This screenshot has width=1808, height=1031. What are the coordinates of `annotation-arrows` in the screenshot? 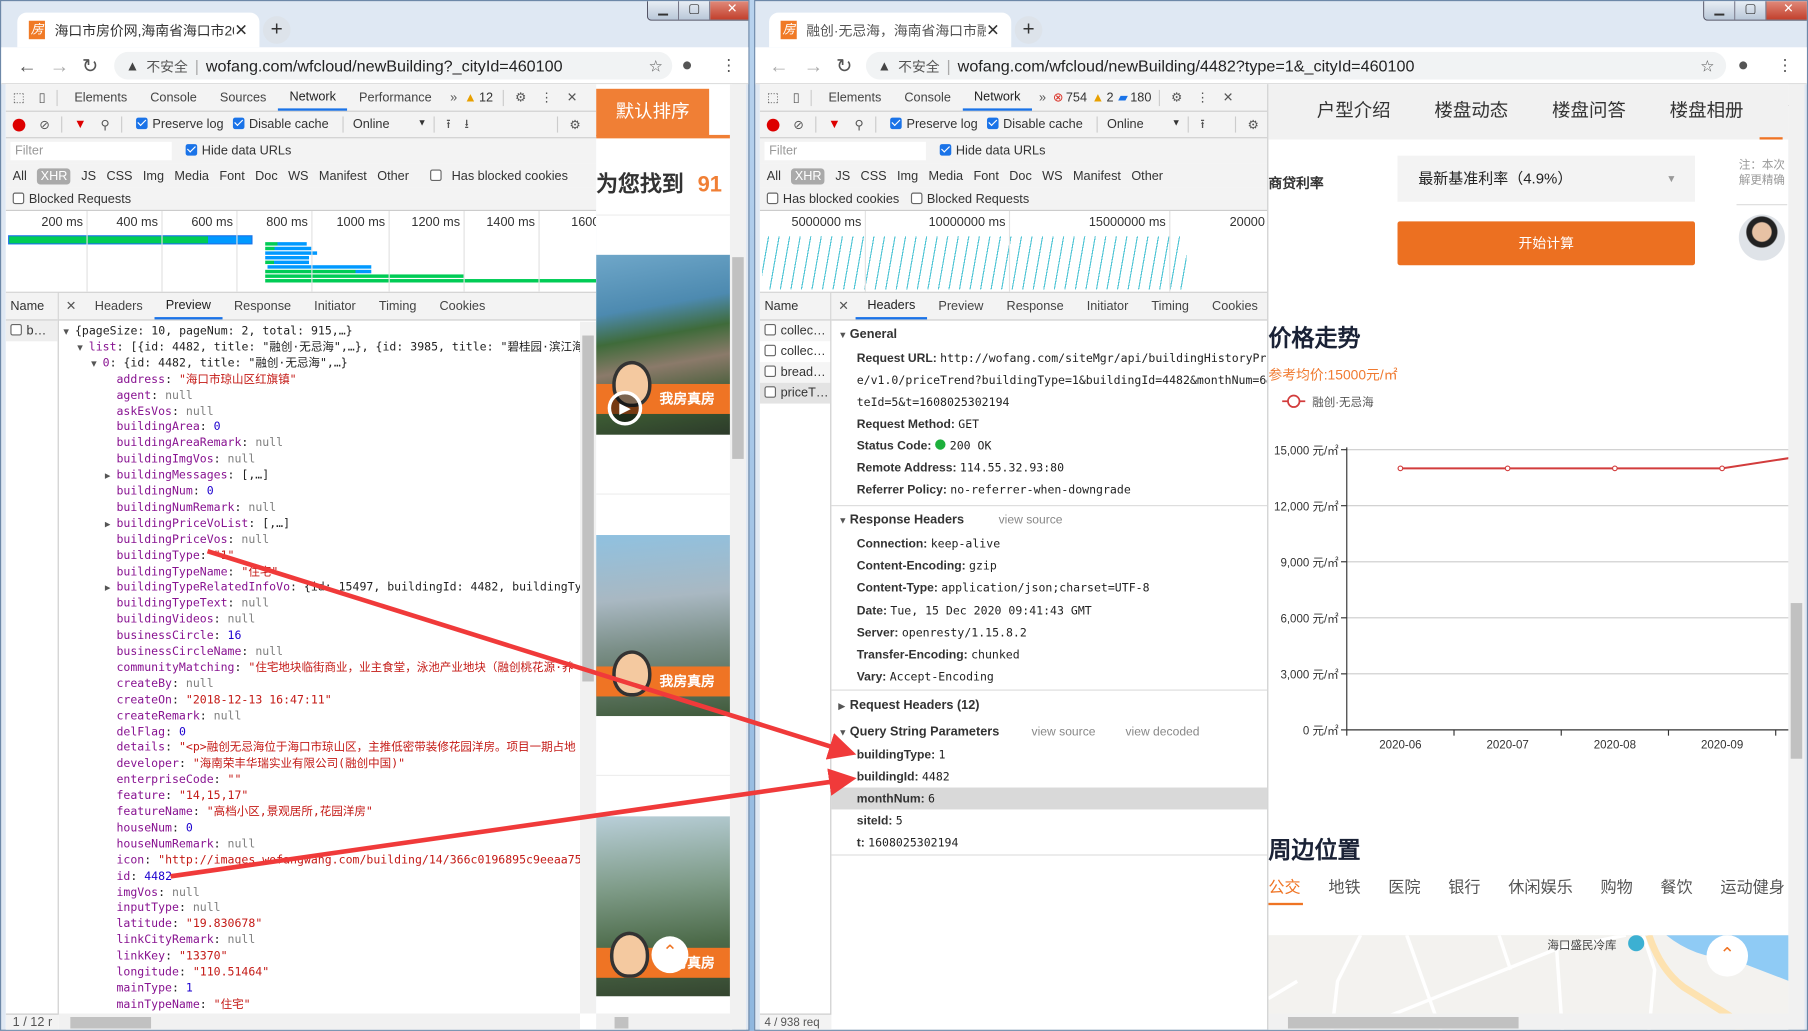 It's located at (513, 713).